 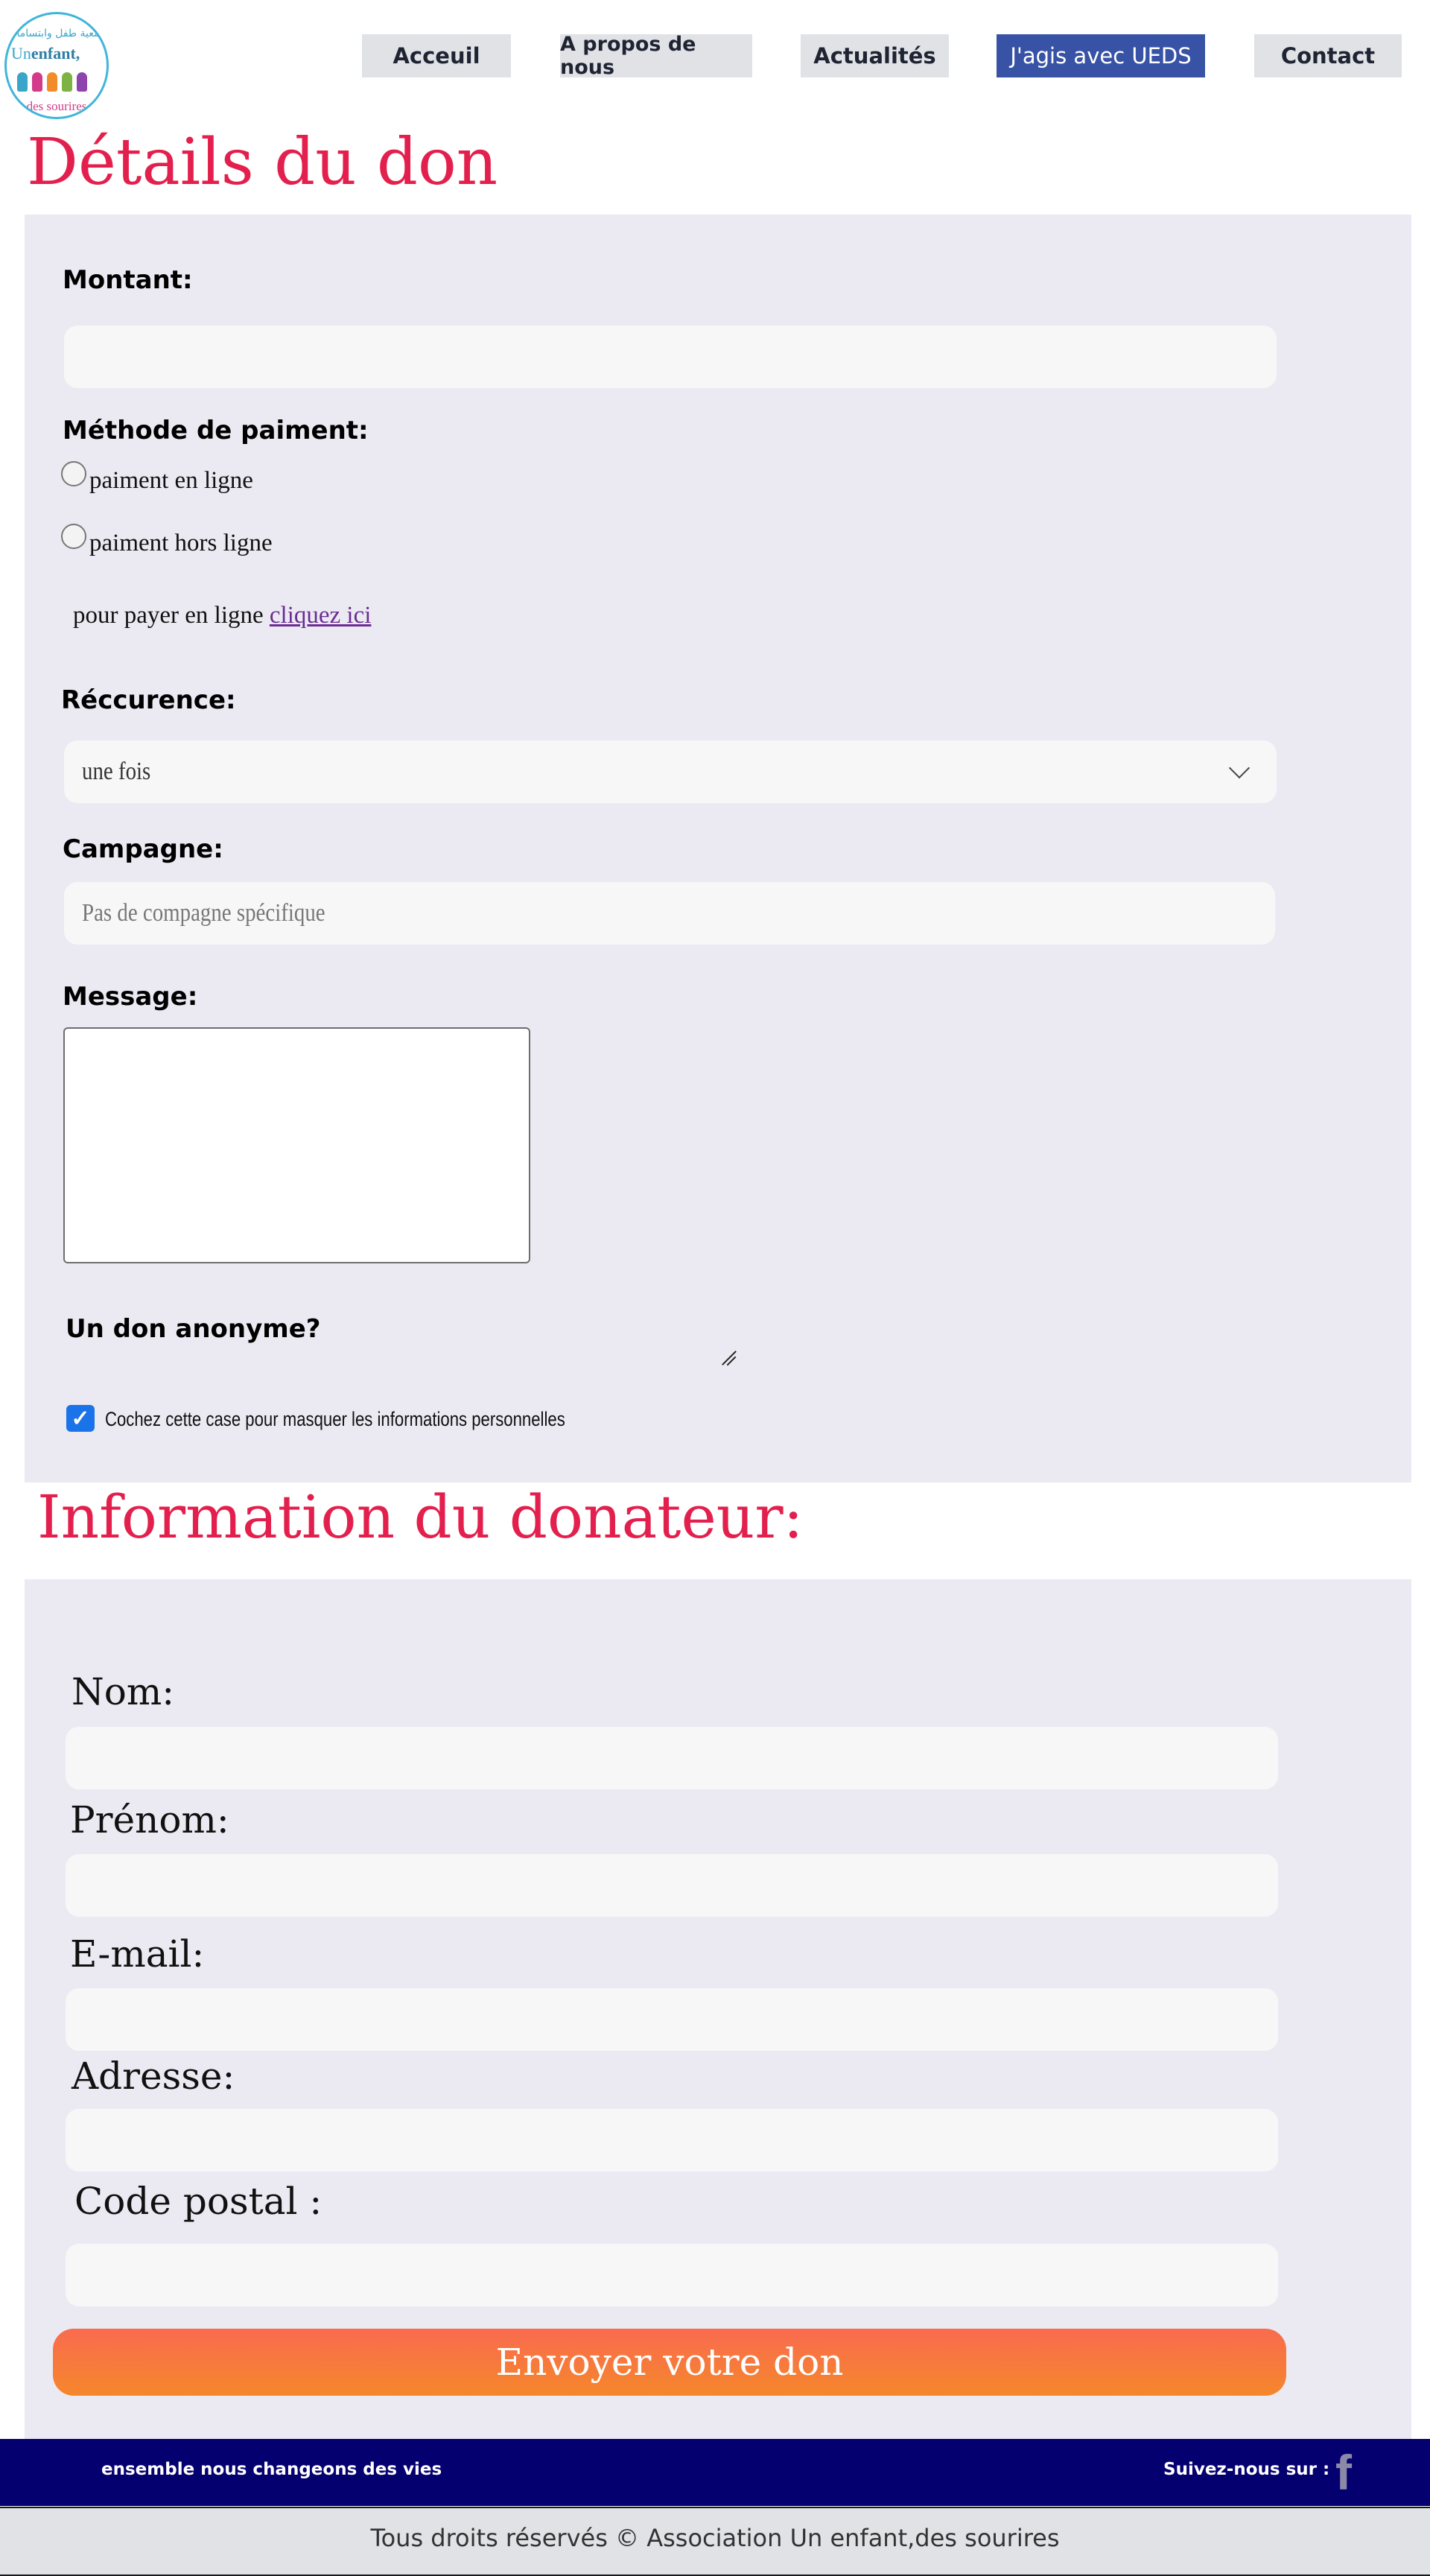 I want to click on amount-label: Montant:, so click(x=128, y=280).